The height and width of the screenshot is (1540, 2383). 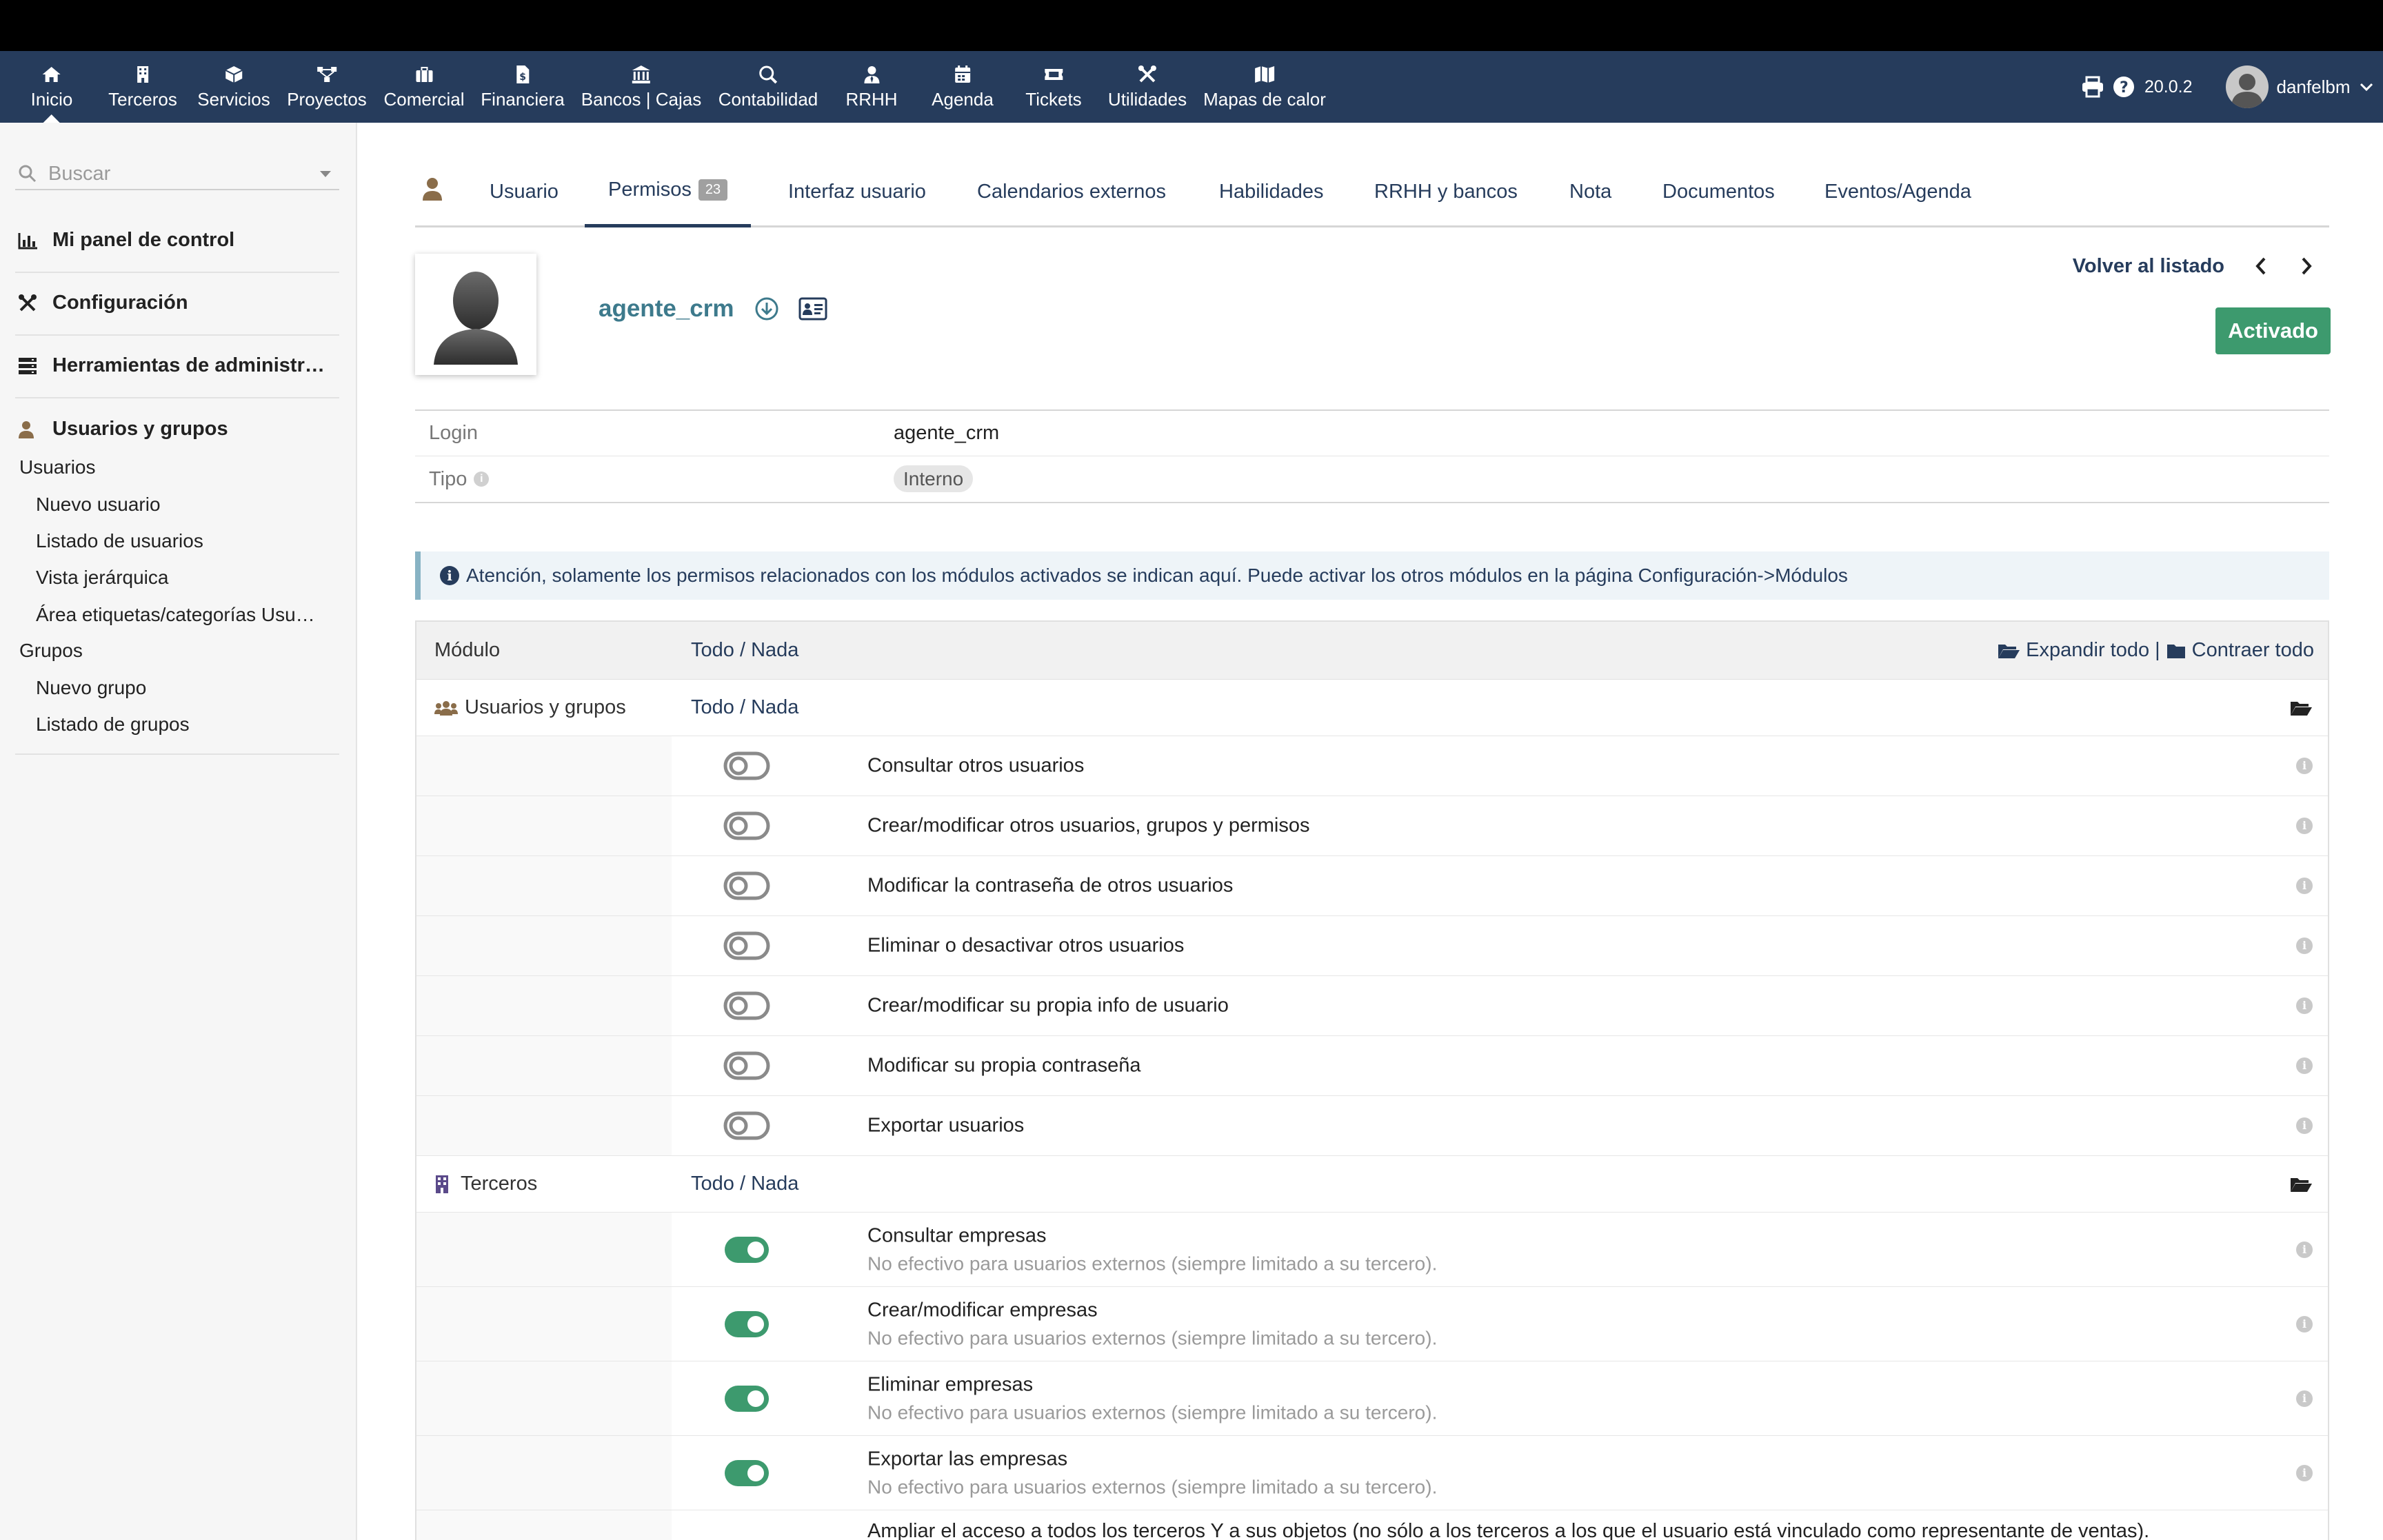 I want to click on sidebar-link-usuarios: Usuarios, so click(x=57, y=467).